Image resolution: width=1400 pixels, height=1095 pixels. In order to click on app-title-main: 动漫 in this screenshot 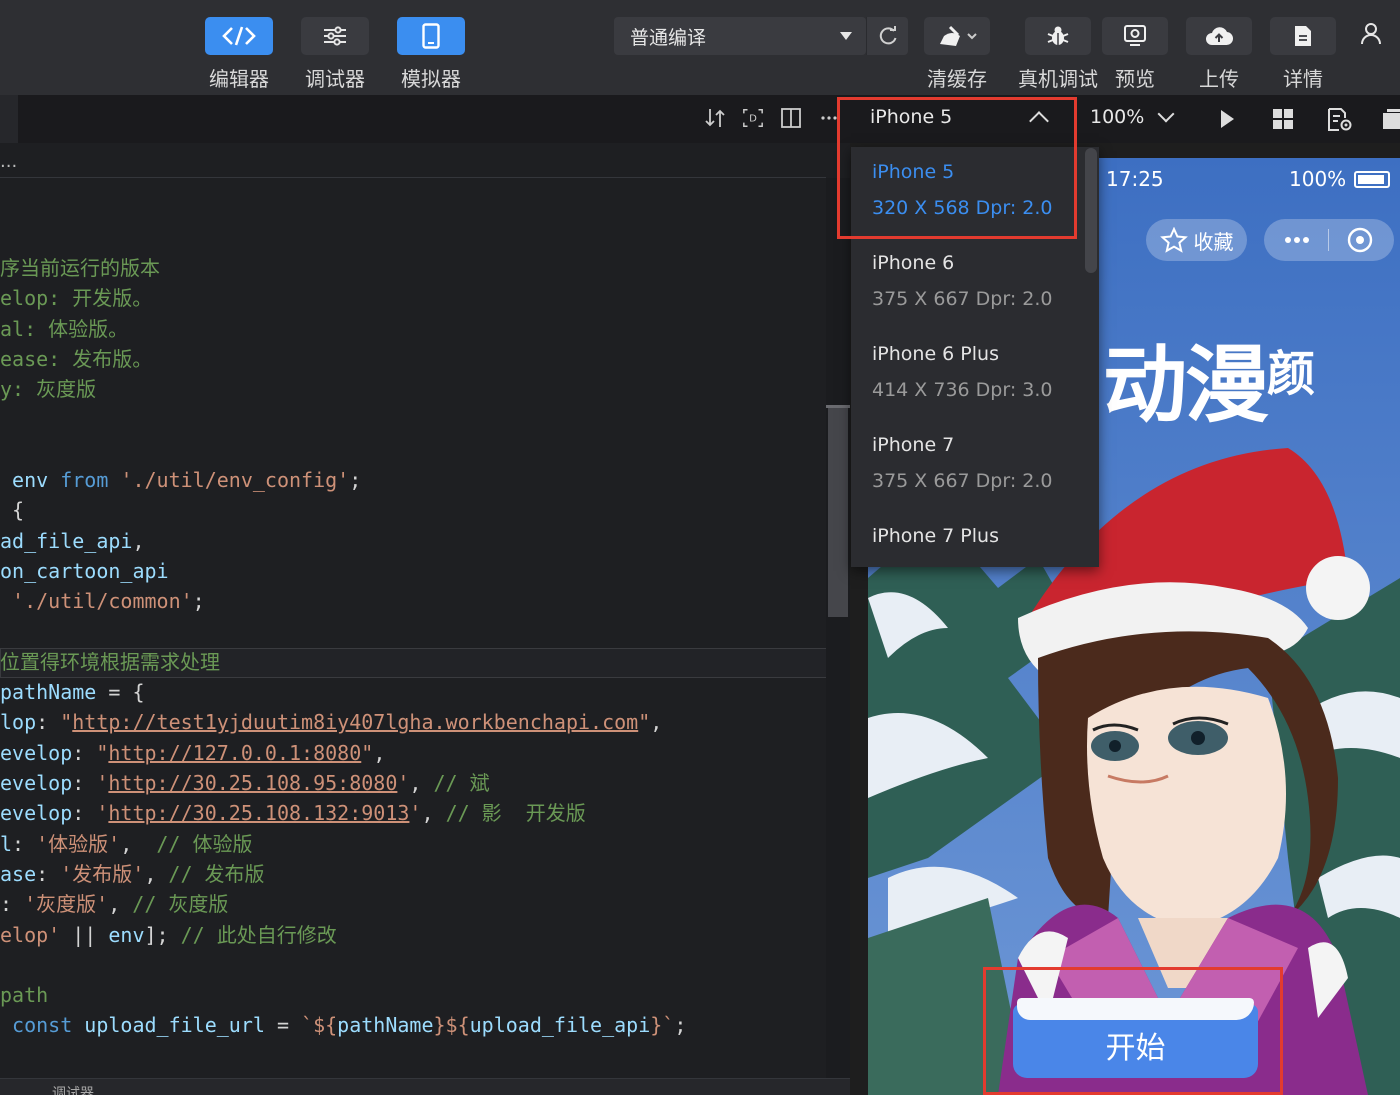, I will do `click(1186, 385)`.